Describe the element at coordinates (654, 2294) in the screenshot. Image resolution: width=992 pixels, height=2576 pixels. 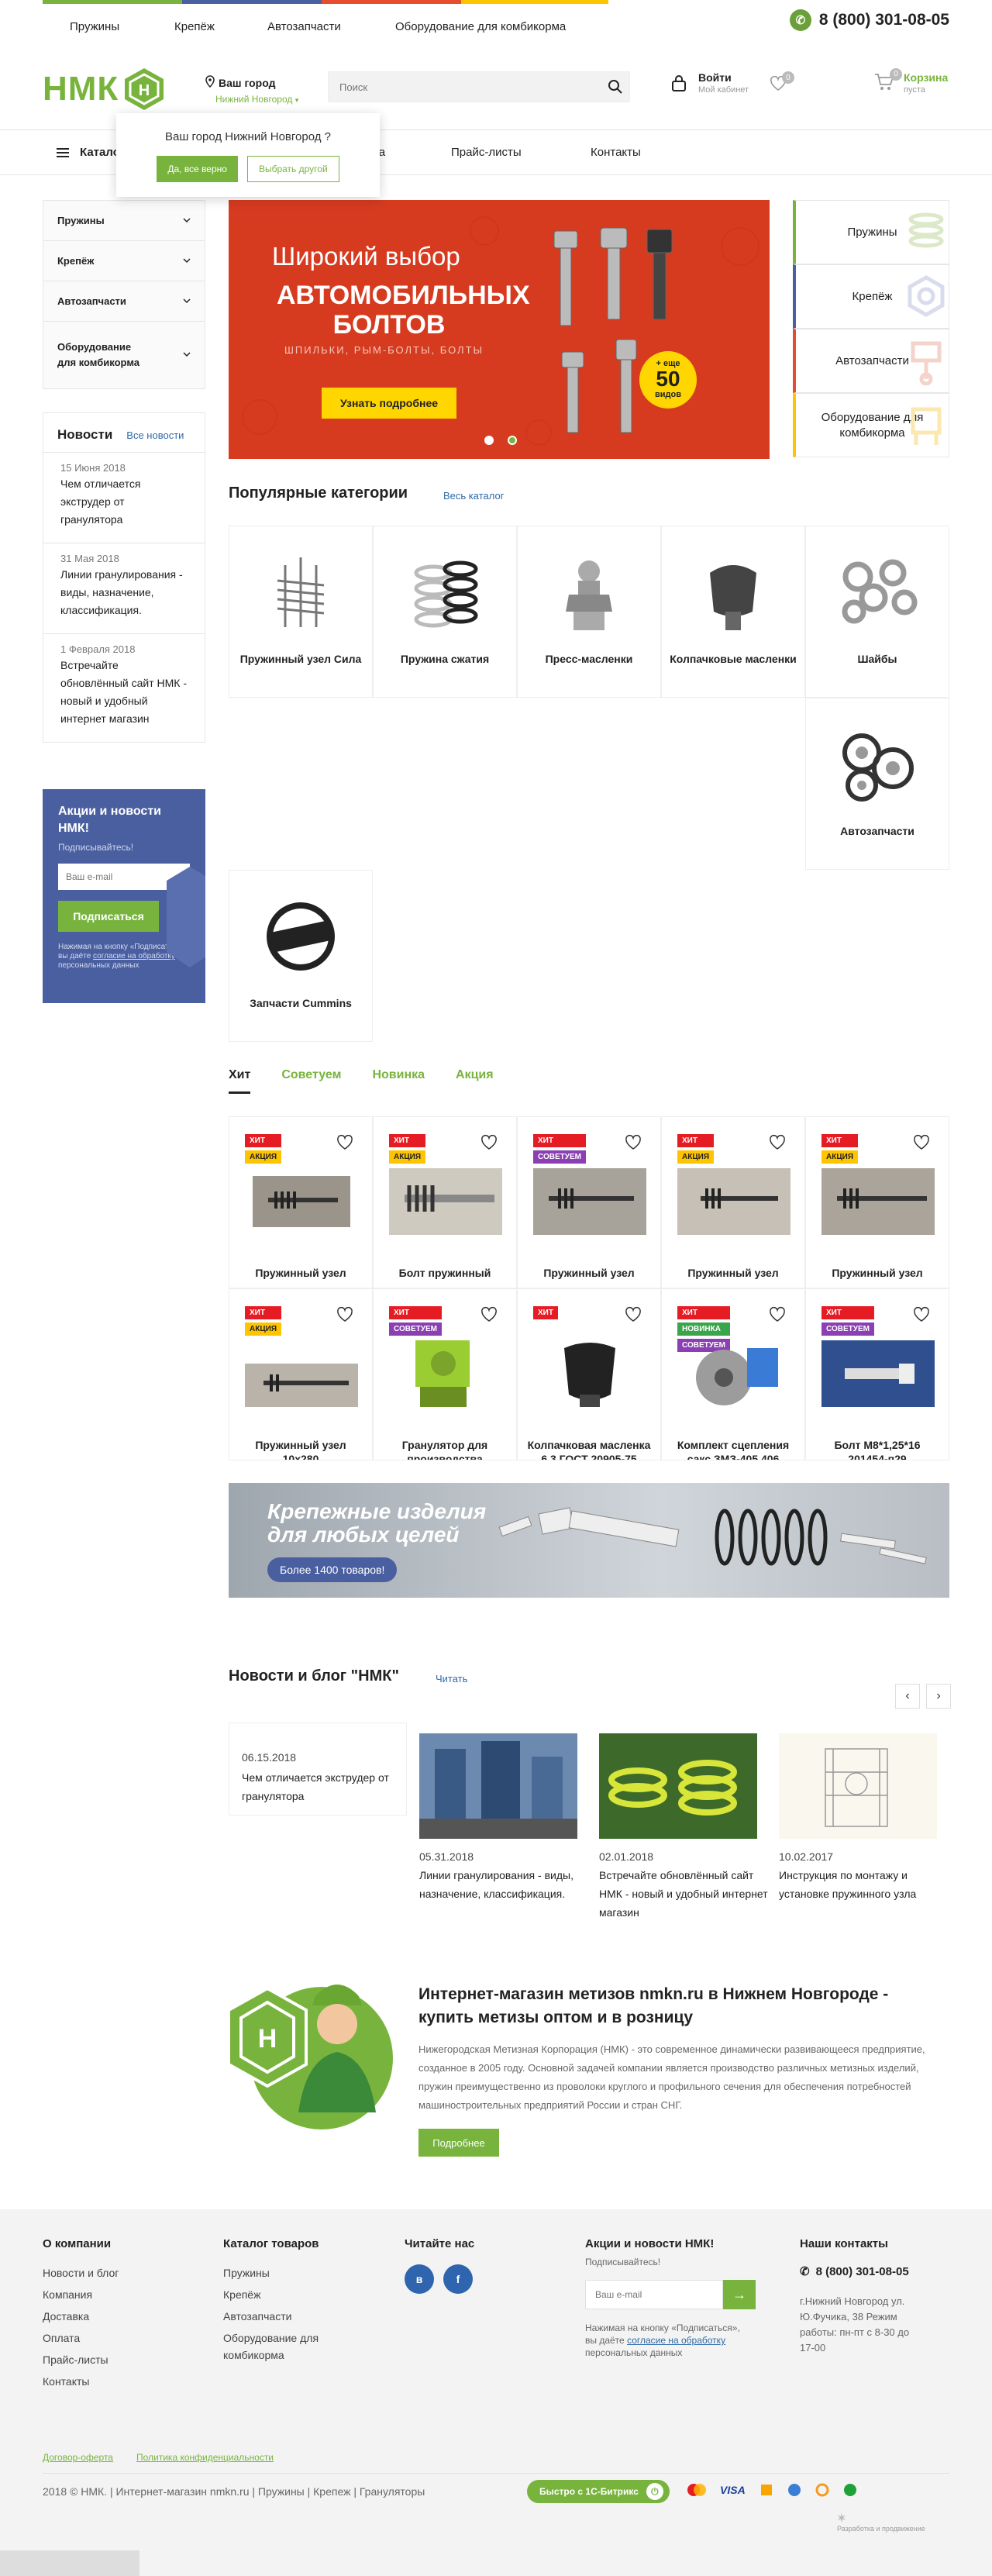
I see `footer-email-input` at that location.